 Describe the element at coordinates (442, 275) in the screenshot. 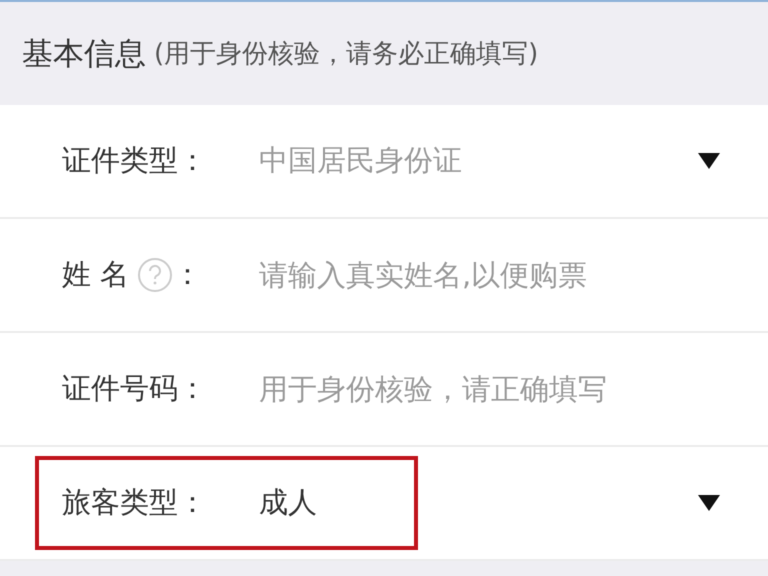

I see `input-field: 请输入真实姓名,以便购票` at that location.